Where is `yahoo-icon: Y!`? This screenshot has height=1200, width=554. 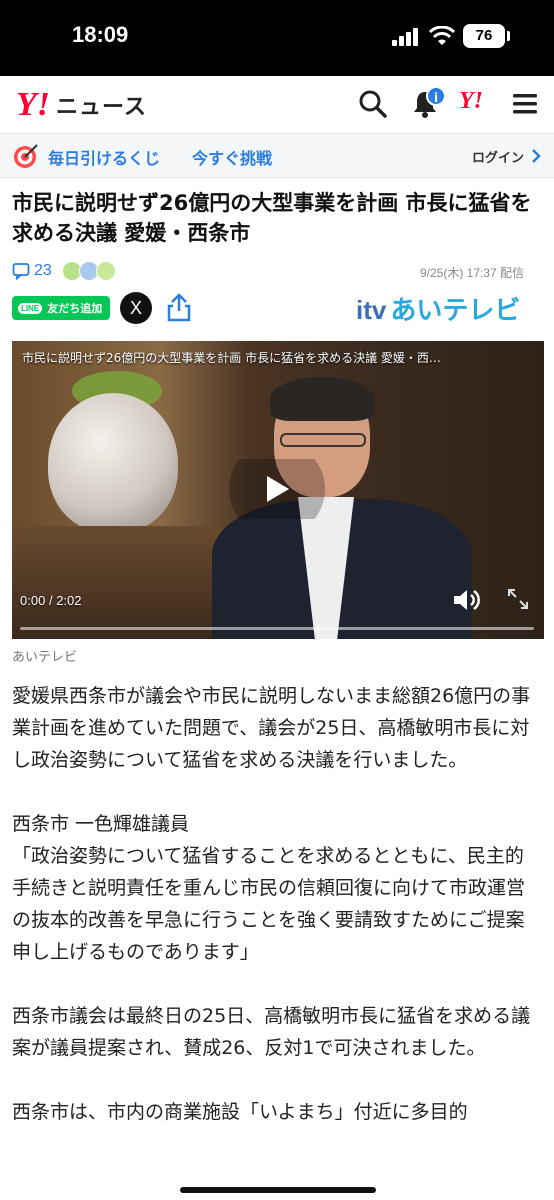 yahoo-icon: Y! is located at coordinates (471, 101).